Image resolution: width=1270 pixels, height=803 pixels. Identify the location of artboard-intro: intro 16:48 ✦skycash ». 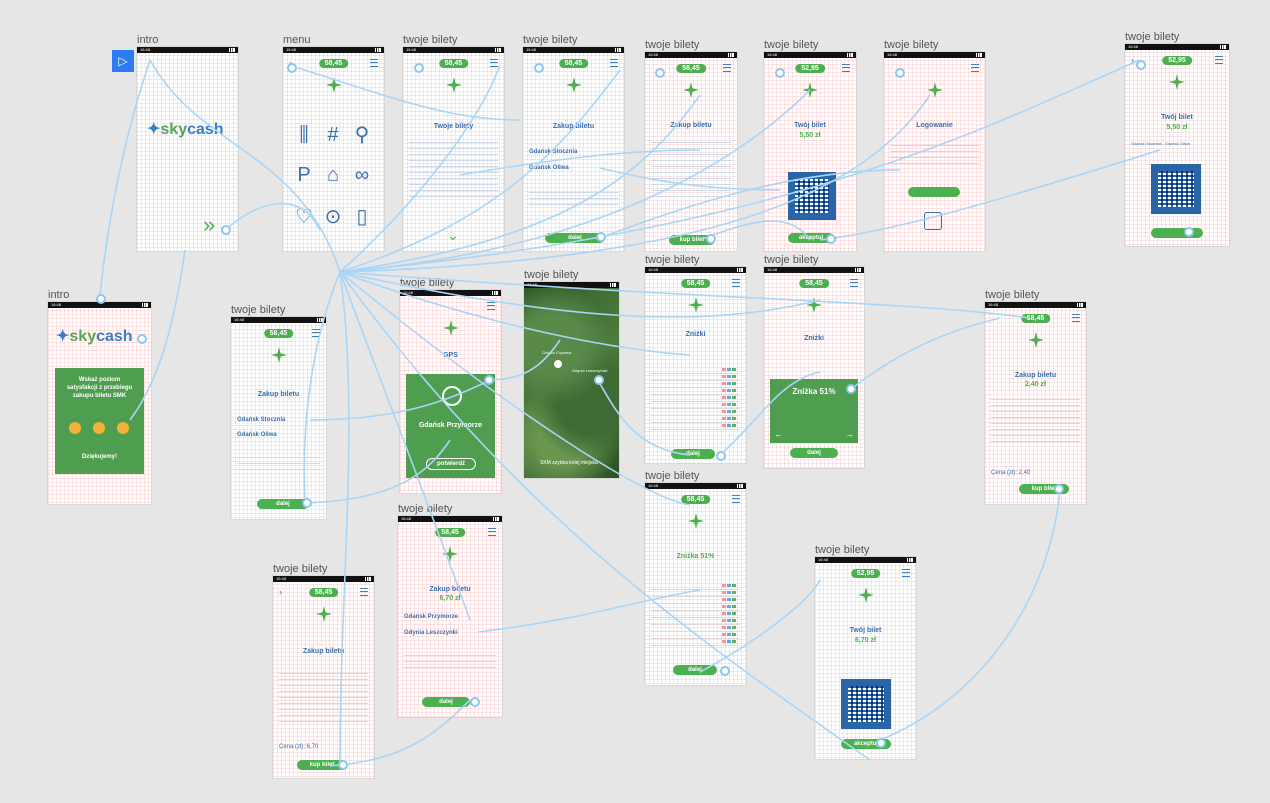
(187, 142).